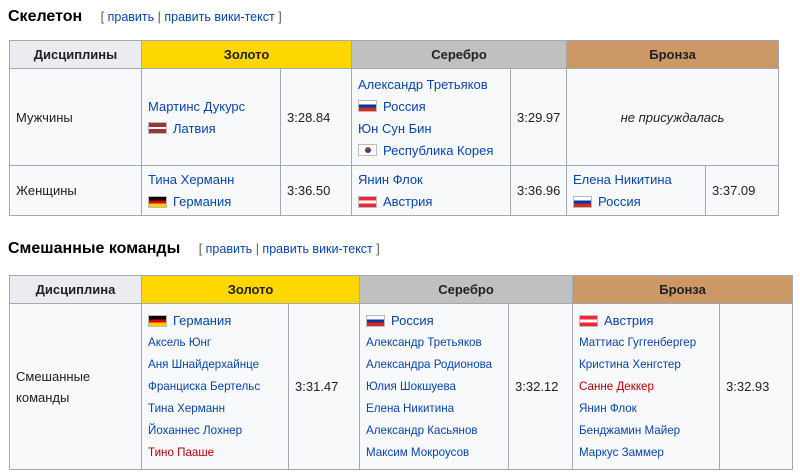 The image size is (800, 473). Describe the element at coordinates (157, 128) in the screenshot. I see `latvia-flag-icon` at that location.